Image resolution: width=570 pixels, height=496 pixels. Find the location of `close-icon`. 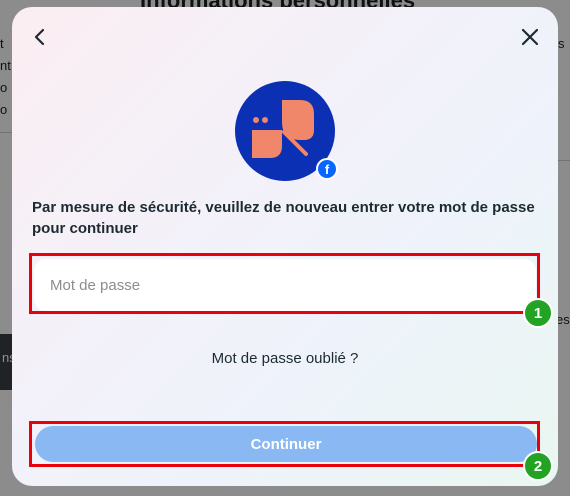

close-icon is located at coordinates (530, 39).